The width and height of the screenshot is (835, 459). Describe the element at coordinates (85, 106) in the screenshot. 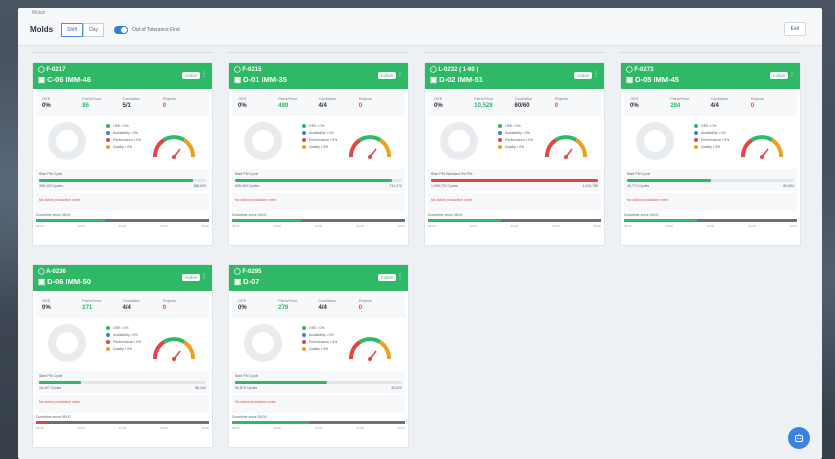

I see `parts-hour-value: 86` at that location.